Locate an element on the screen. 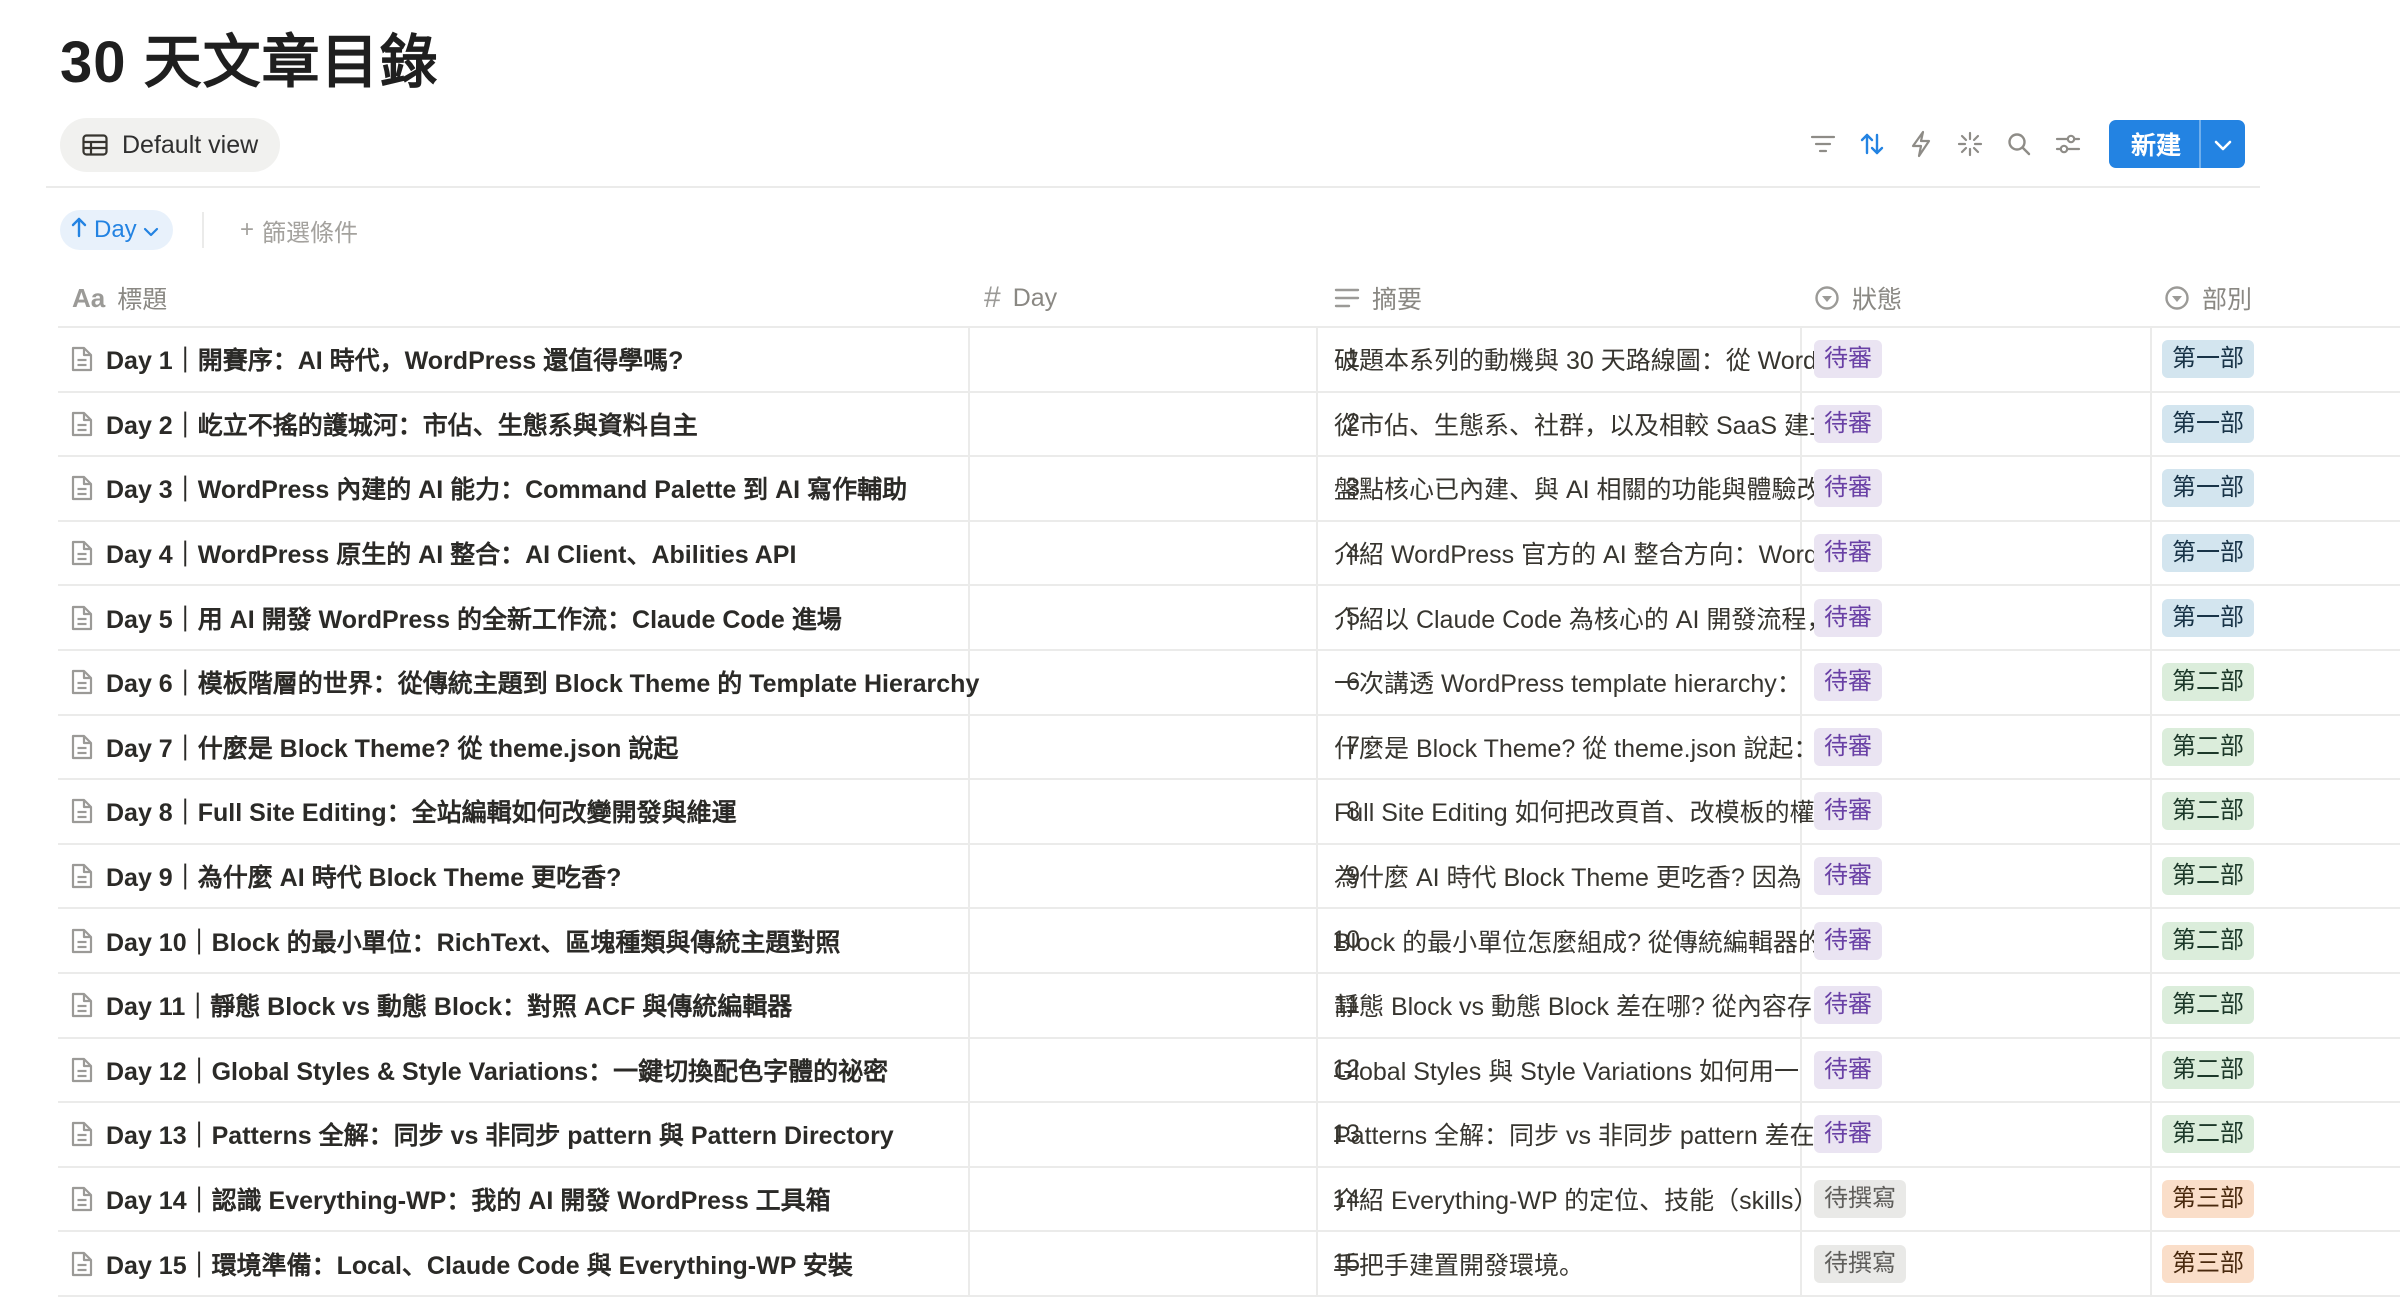 The width and height of the screenshot is (2400, 1299). row-summary-cell: 介紹 Everything-WP 的定位、技能（skills） is located at coordinates (1596, 1199).